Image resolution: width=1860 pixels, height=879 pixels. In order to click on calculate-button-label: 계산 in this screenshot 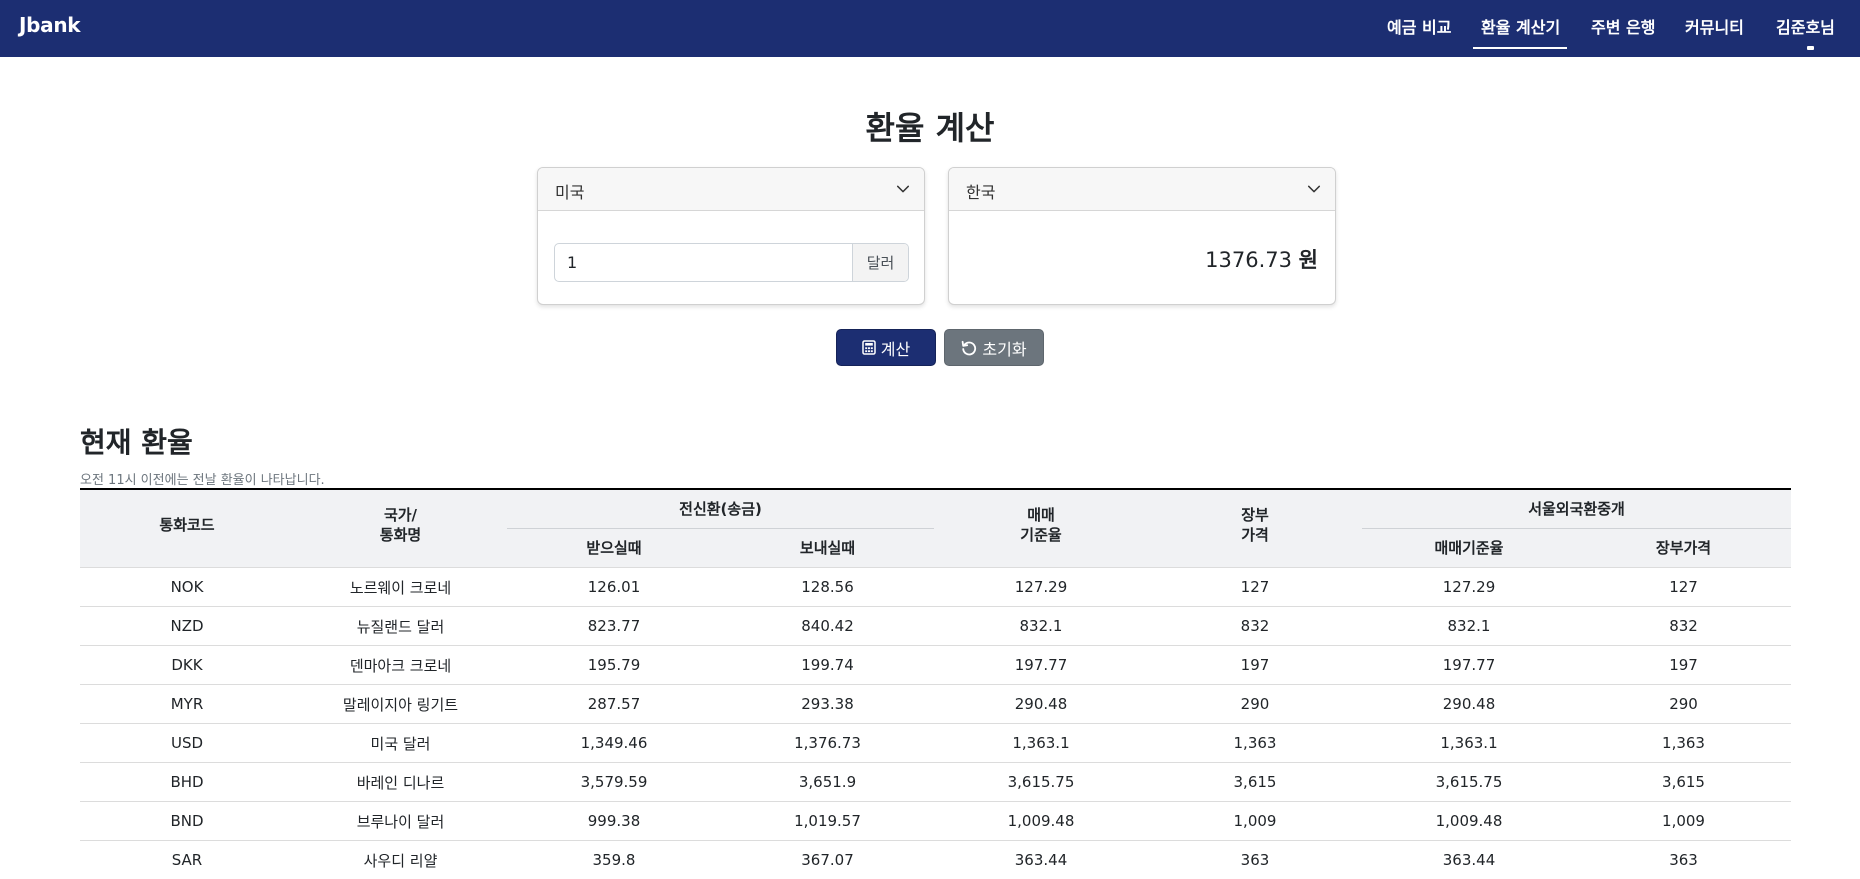, I will do `click(895, 348)`.